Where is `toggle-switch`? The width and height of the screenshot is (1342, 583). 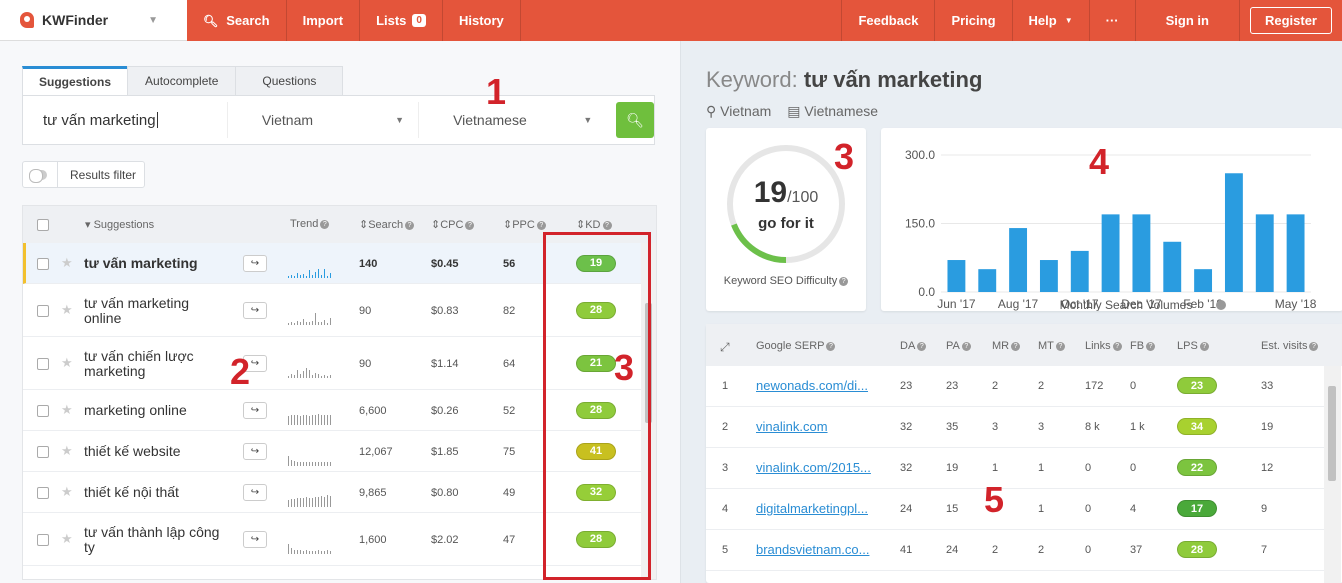 toggle-switch is located at coordinates (38, 175).